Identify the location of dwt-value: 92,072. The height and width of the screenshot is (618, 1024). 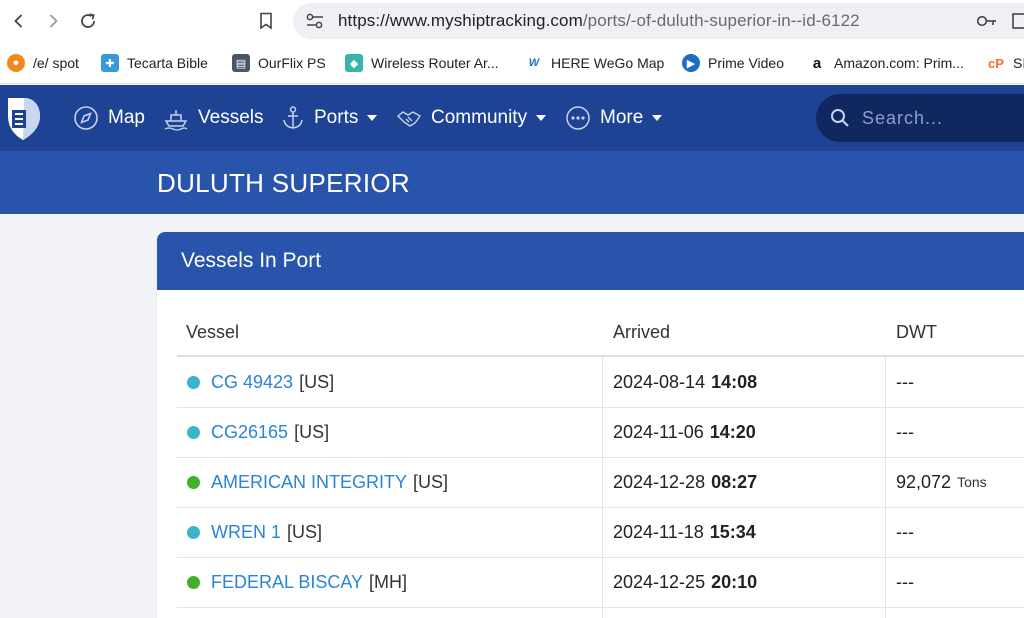
(924, 481).